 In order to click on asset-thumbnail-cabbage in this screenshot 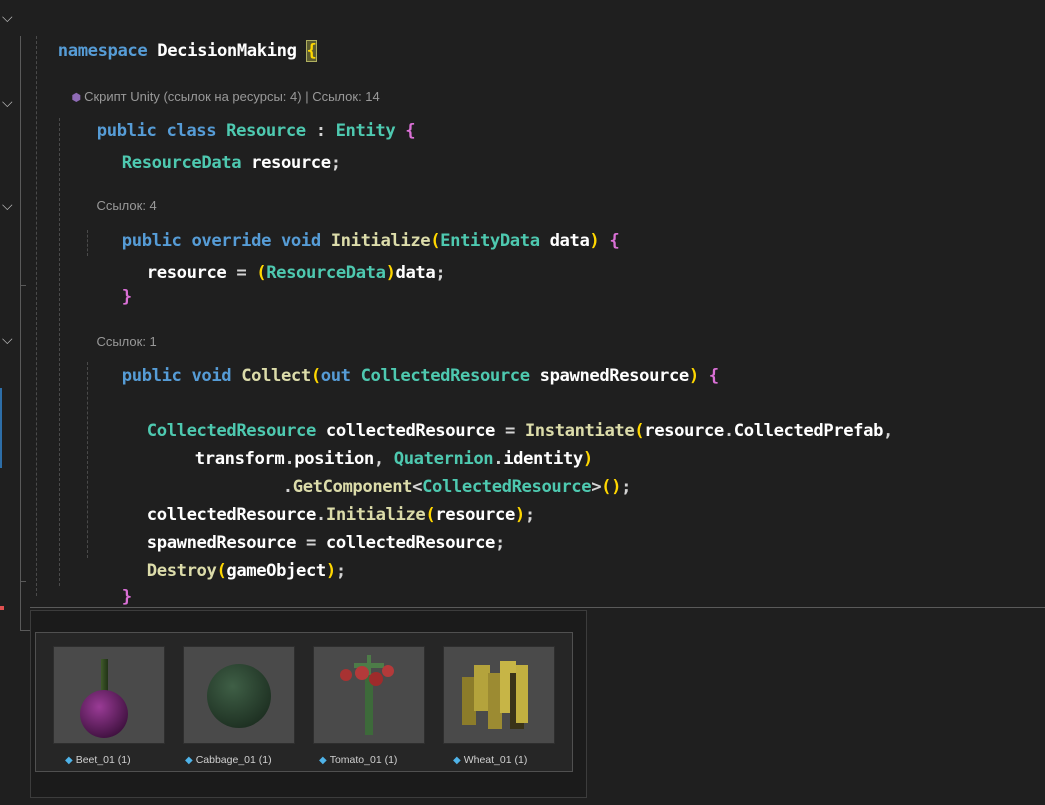, I will do `click(239, 695)`.